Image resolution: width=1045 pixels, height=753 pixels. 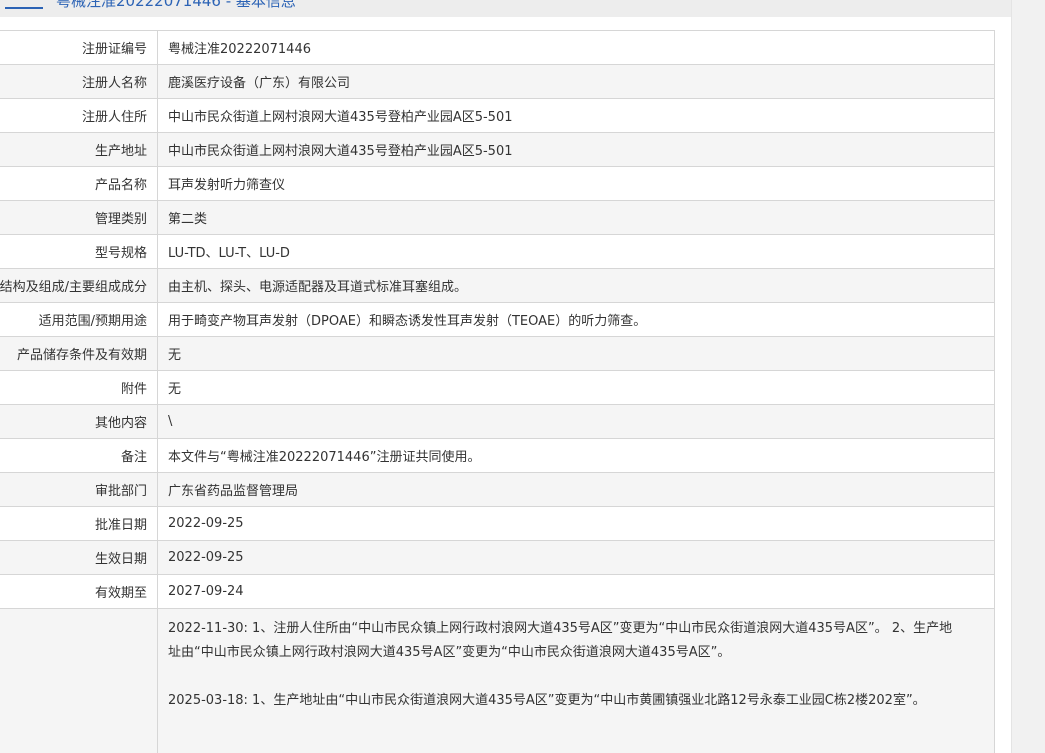 I want to click on row-label: 型号规格, so click(x=79, y=251).